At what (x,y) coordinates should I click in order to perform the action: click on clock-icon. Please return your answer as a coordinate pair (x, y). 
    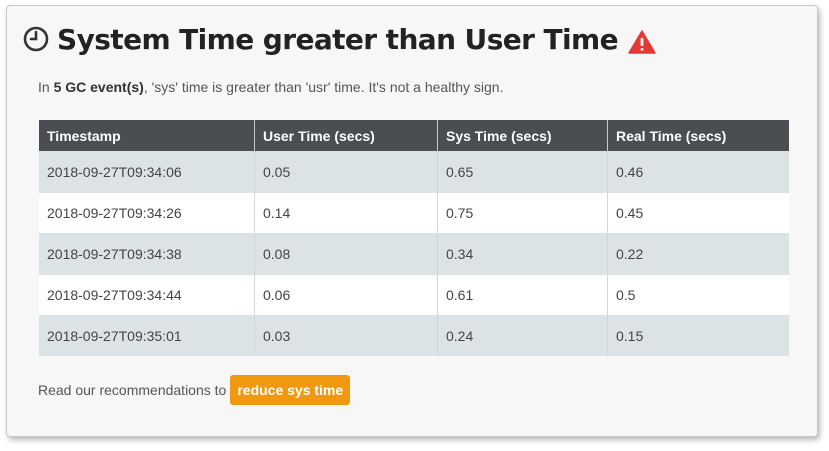
    Looking at the image, I should click on (36, 39).